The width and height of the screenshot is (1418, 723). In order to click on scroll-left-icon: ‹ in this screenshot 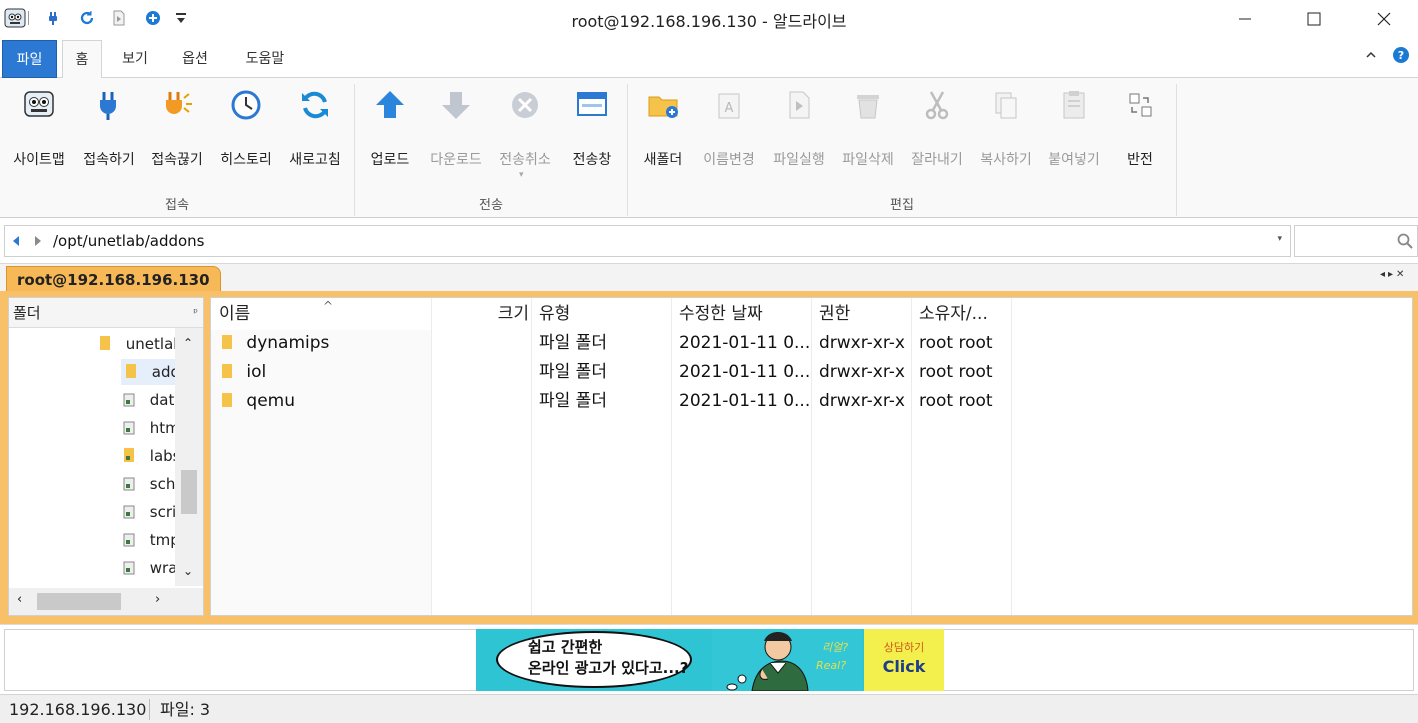, I will do `click(19, 599)`.